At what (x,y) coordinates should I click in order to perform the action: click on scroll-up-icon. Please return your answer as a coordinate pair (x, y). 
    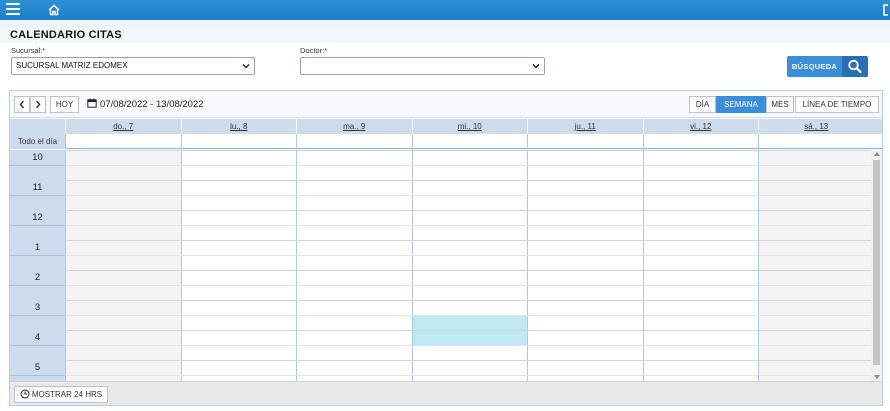
    Looking at the image, I should click on (877, 154).